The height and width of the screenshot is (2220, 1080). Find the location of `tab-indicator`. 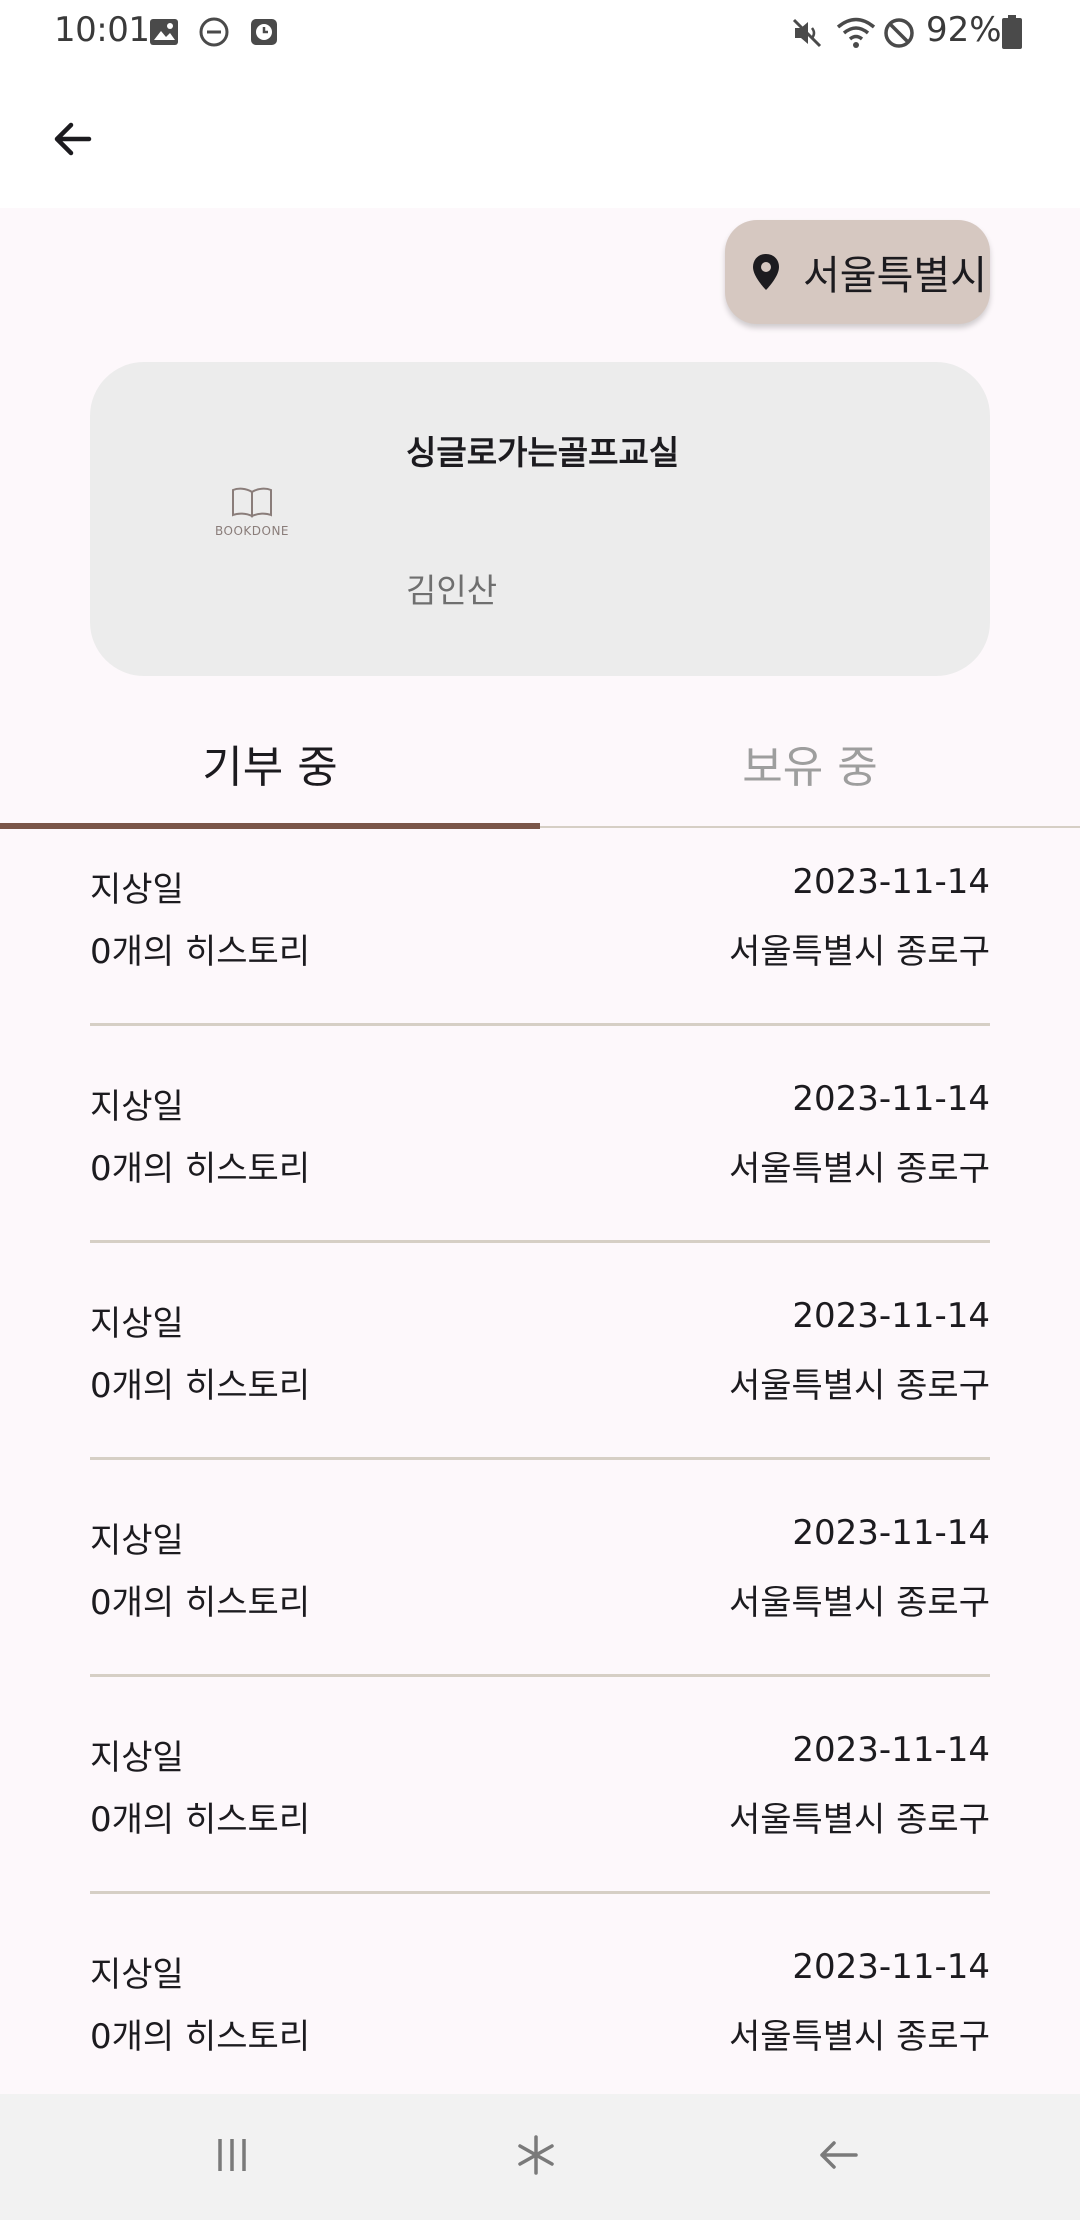

tab-indicator is located at coordinates (270, 826).